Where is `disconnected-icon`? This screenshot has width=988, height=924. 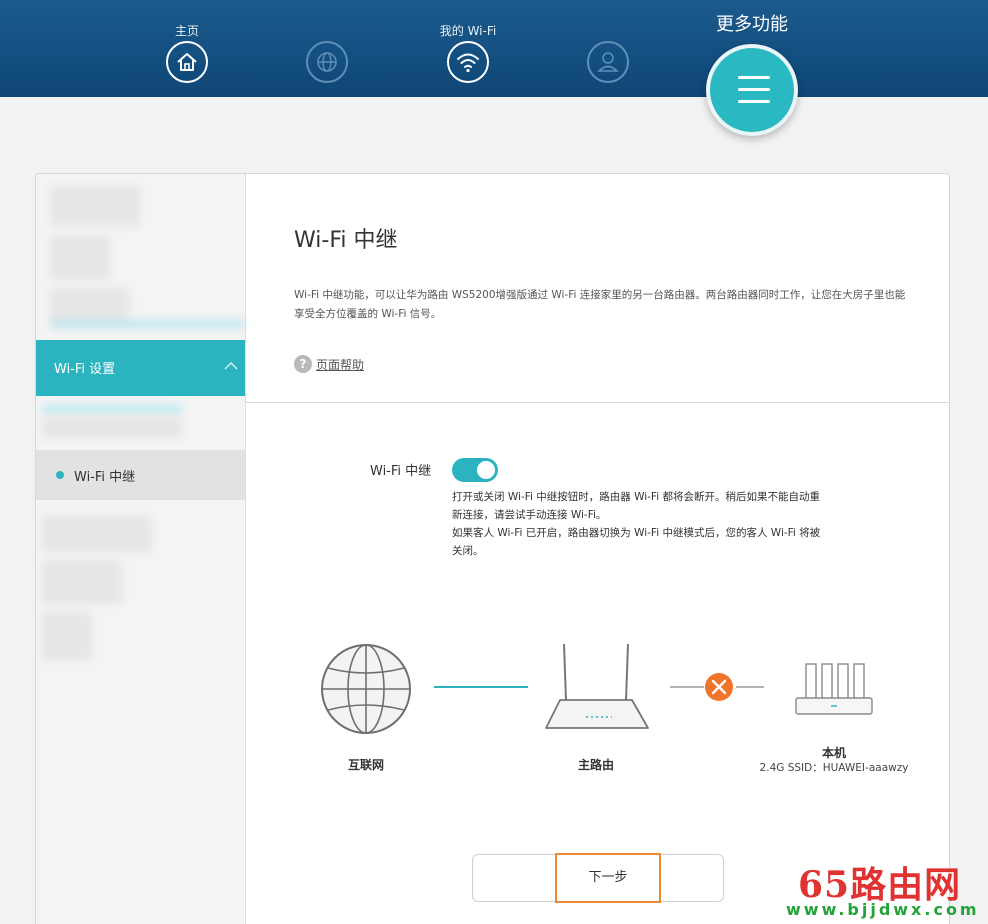 disconnected-icon is located at coordinates (719, 687).